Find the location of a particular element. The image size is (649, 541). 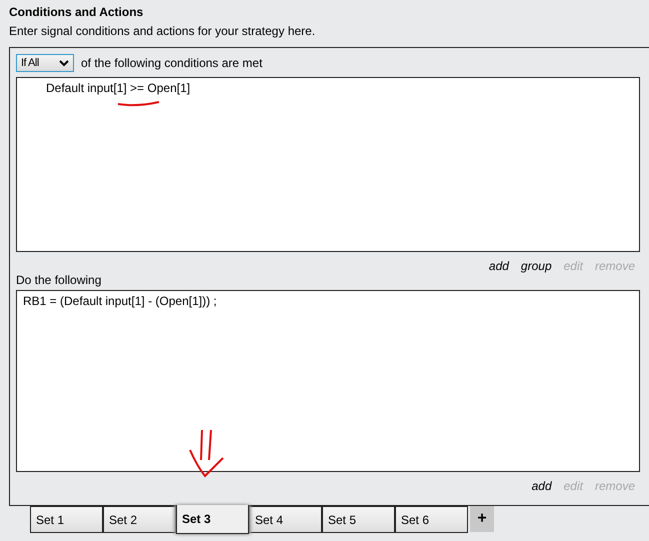

set-tab: Set 4 is located at coordinates (285, 519).